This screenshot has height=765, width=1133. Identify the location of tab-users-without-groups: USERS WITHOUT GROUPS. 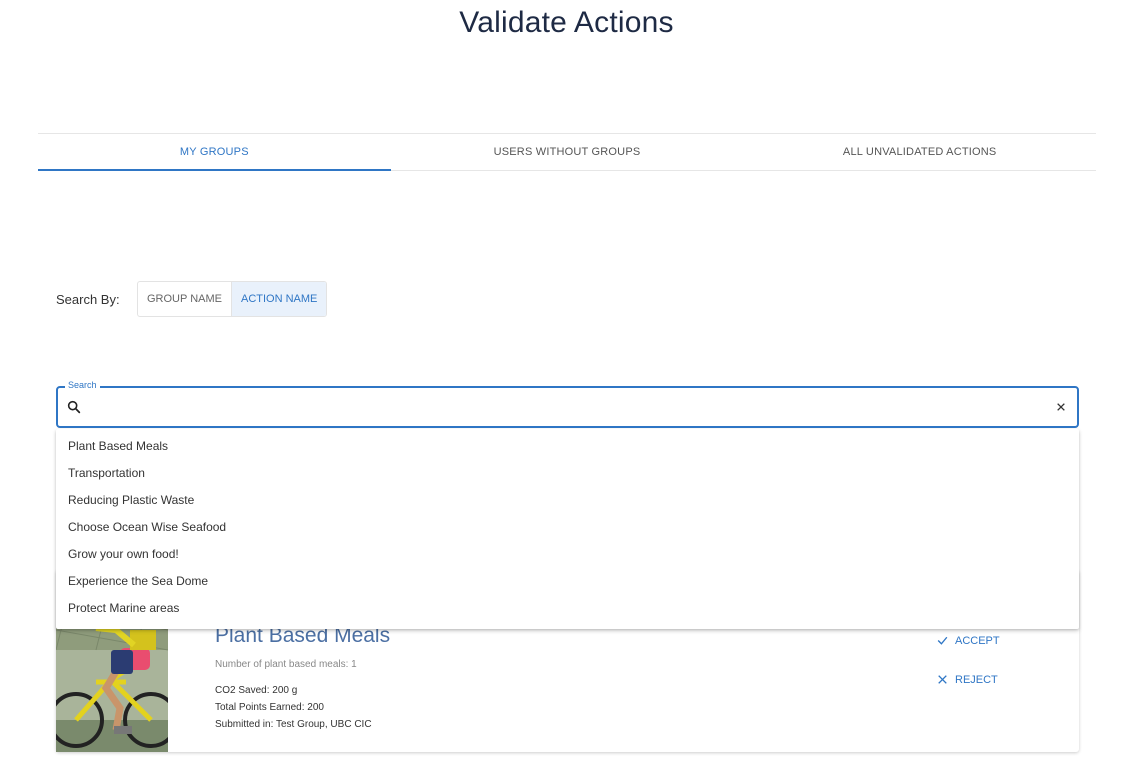
(567, 152).